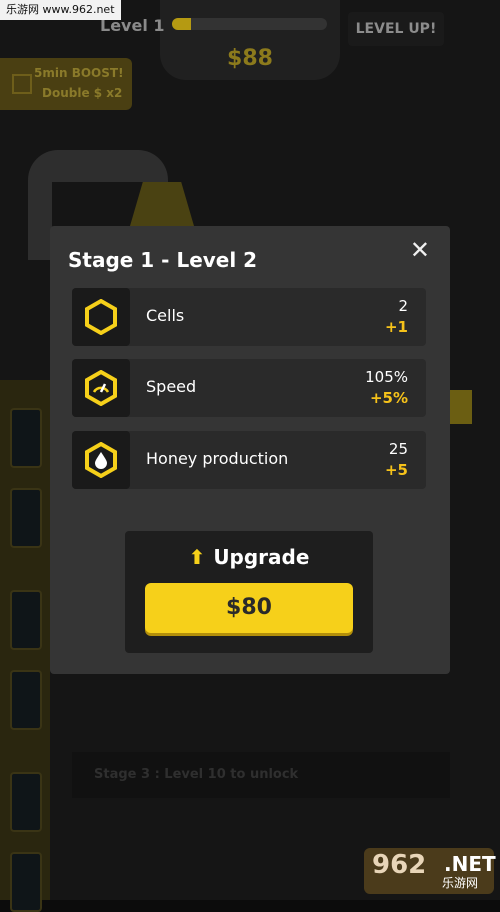 This screenshot has width=500, height=912. What do you see at coordinates (171, 386) in the screenshot?
I see `stat-label: Speed` at bounding box center [171, 386].